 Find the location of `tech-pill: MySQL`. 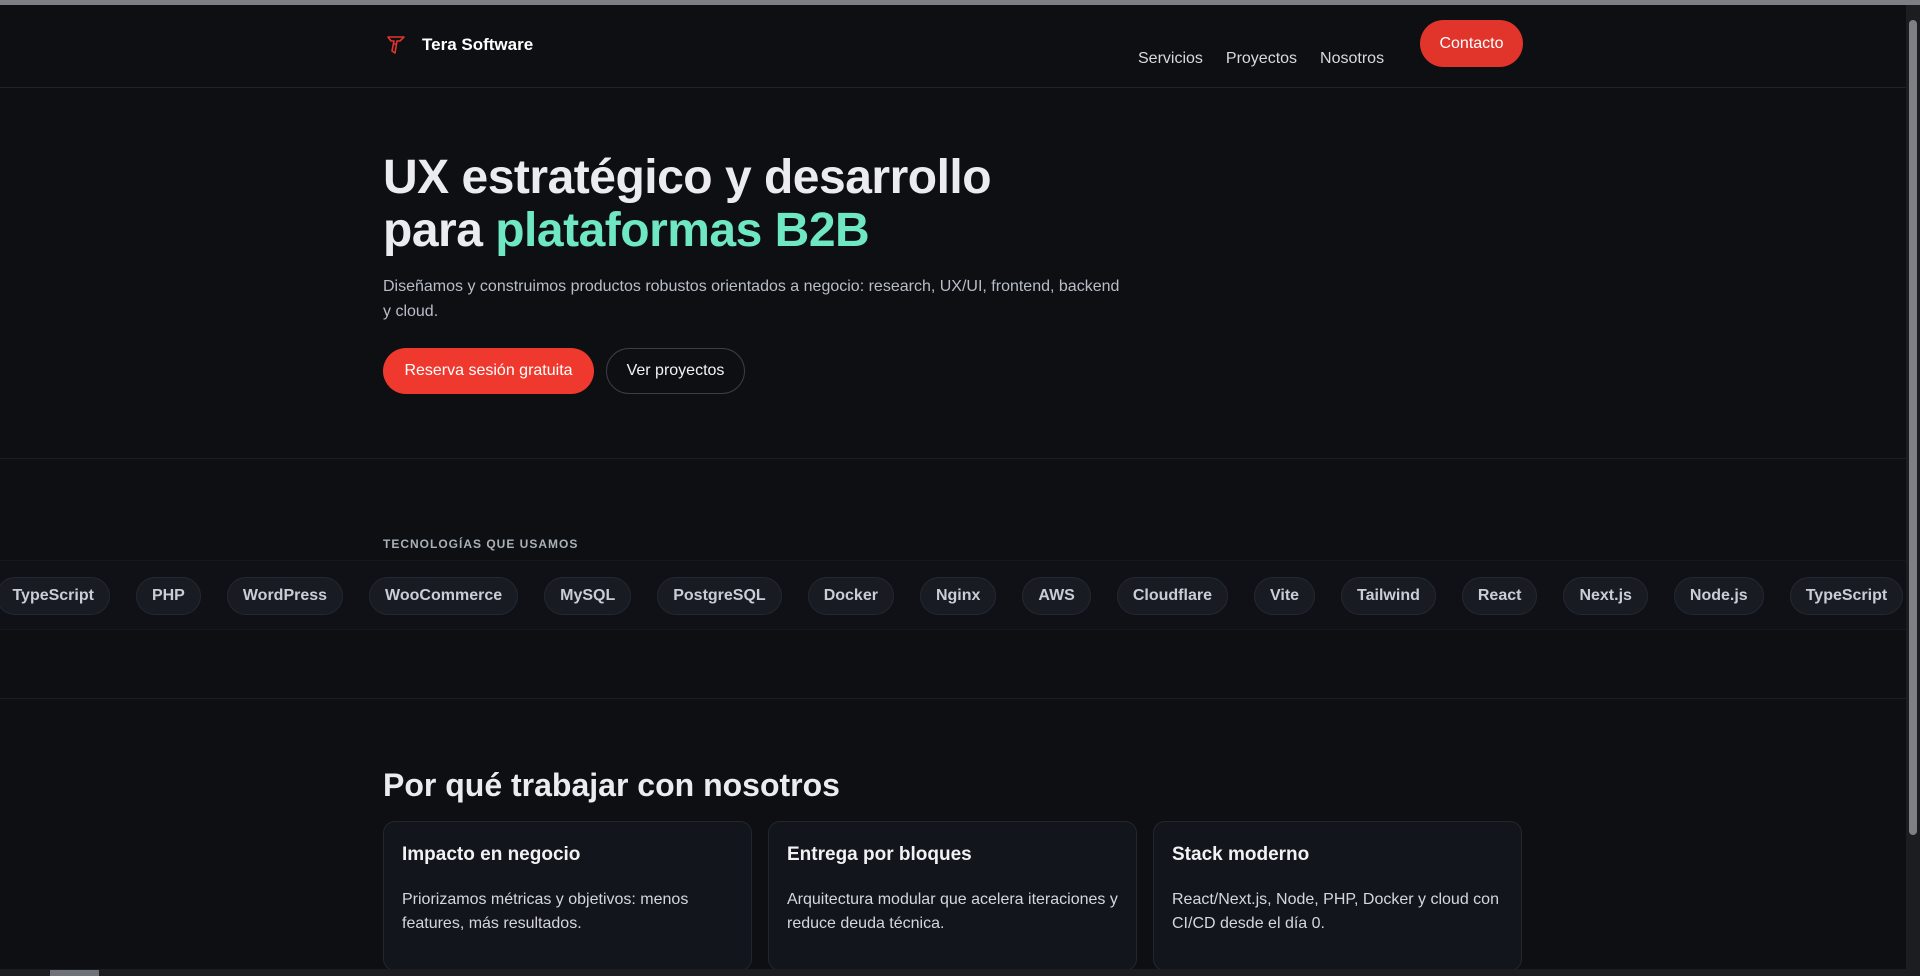

tech-pill: MySQL is located at coordinates (588, 596).